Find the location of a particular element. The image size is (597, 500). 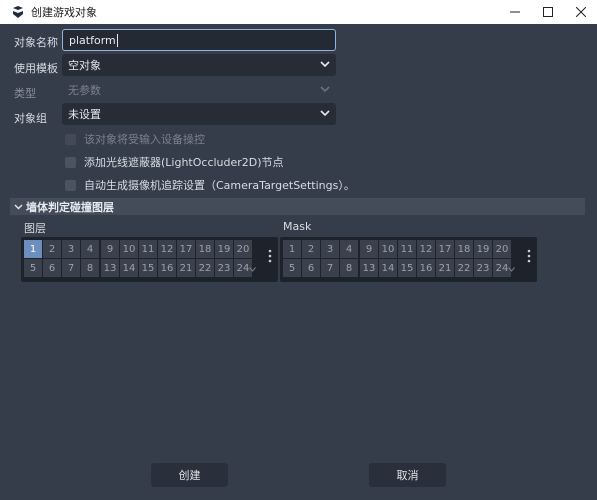

layer-cell: 9 is located at coordinates (110, 249).